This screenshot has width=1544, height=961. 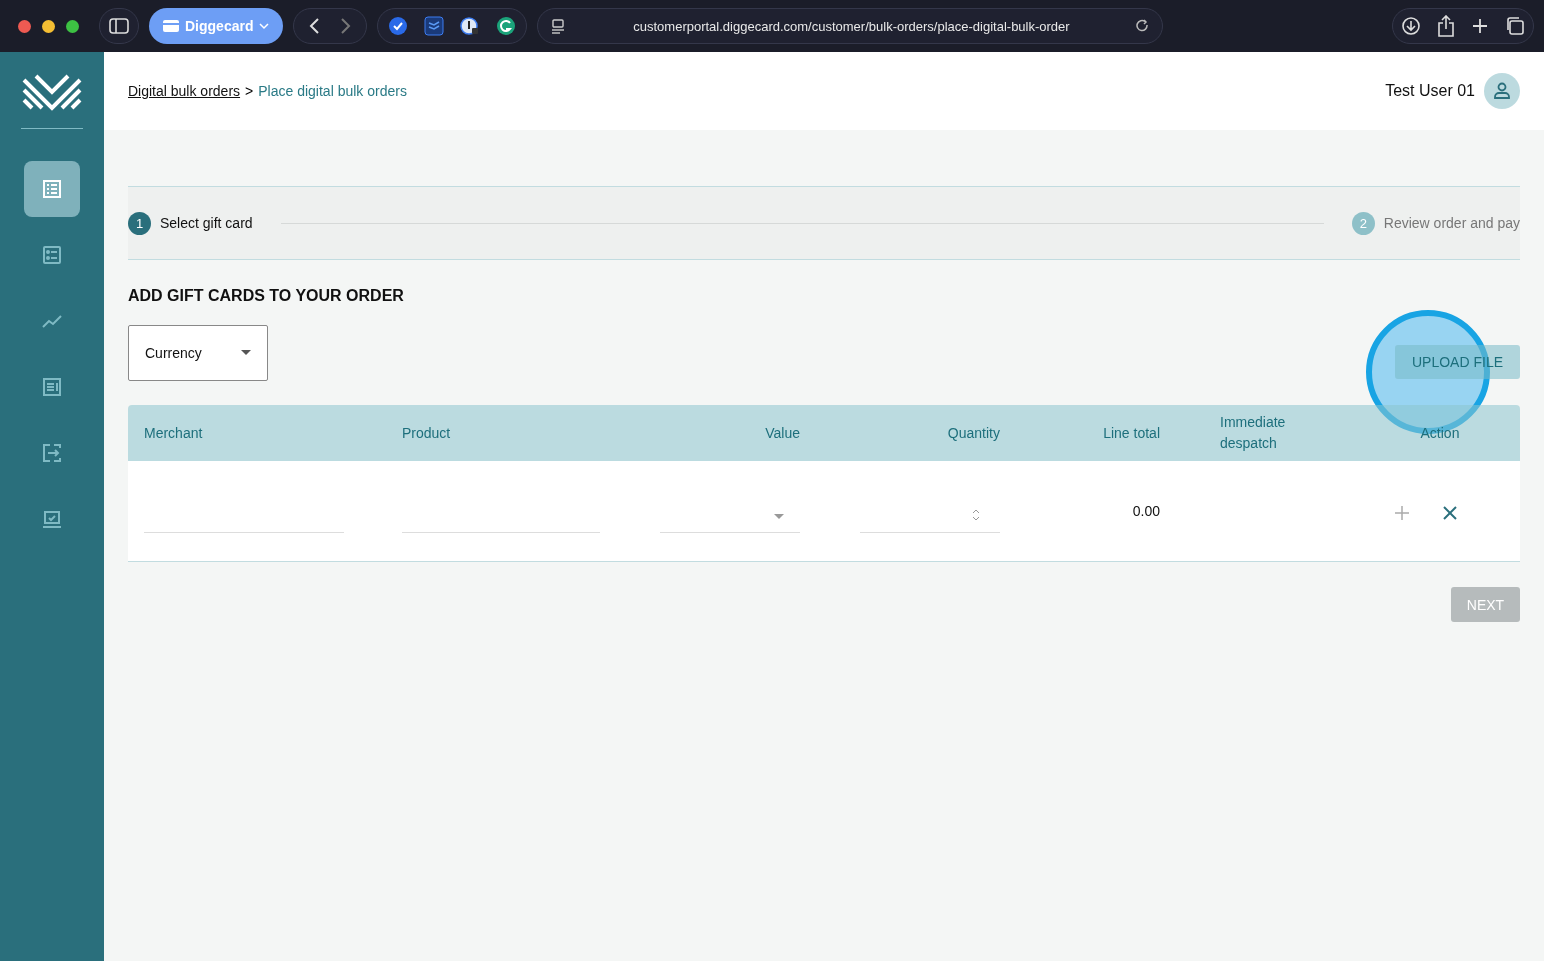 I want to click on page-menu-icon, so click(x=558, y=26).